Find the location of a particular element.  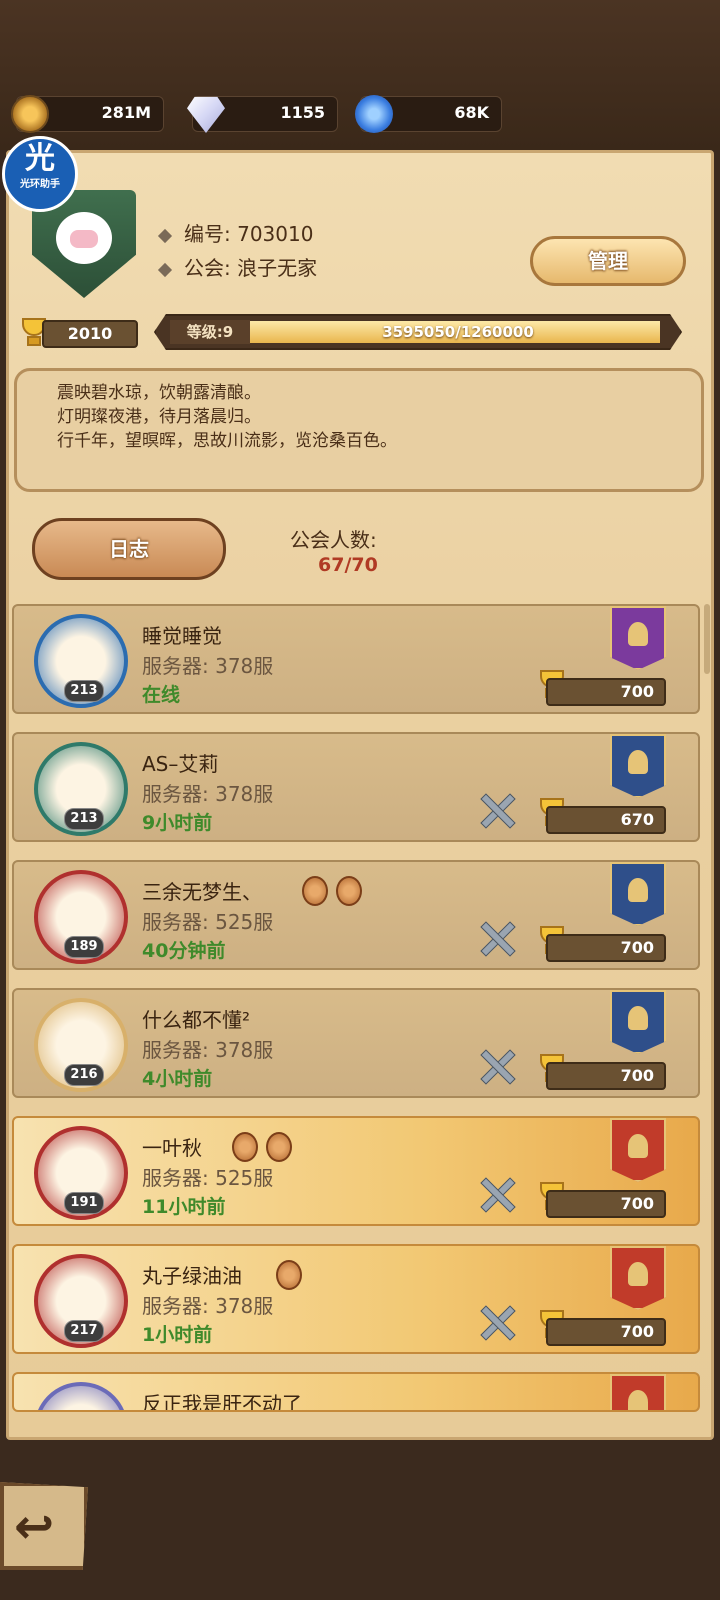

exp-text: 3595050/1260000 is located at coordinates (458, 332).